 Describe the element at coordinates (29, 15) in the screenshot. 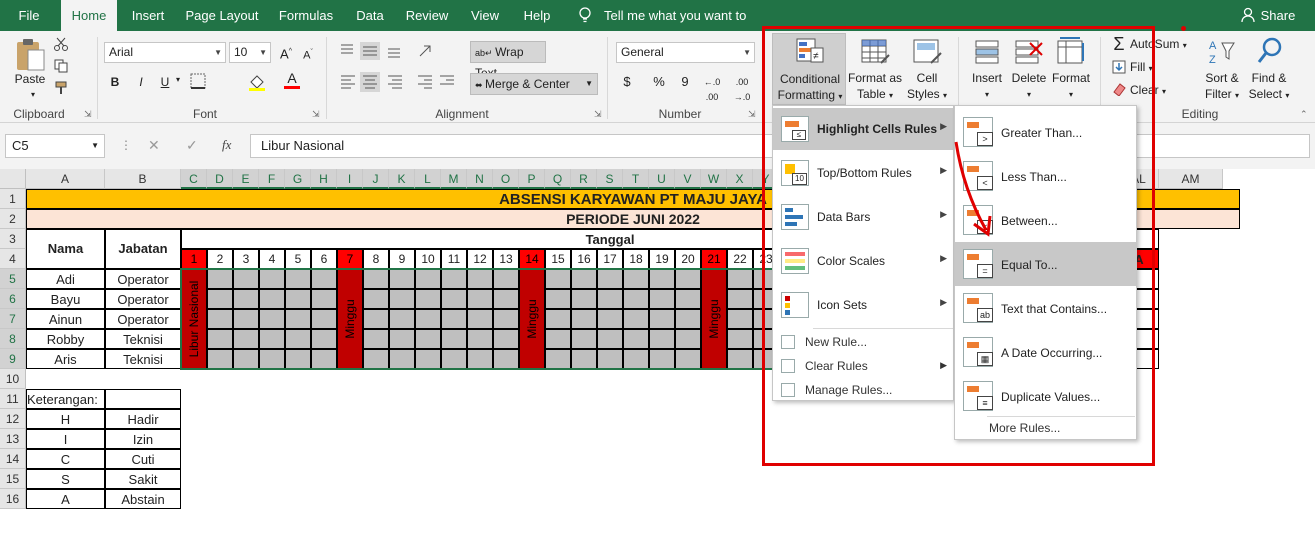

I see `tab-file: File` at that location.